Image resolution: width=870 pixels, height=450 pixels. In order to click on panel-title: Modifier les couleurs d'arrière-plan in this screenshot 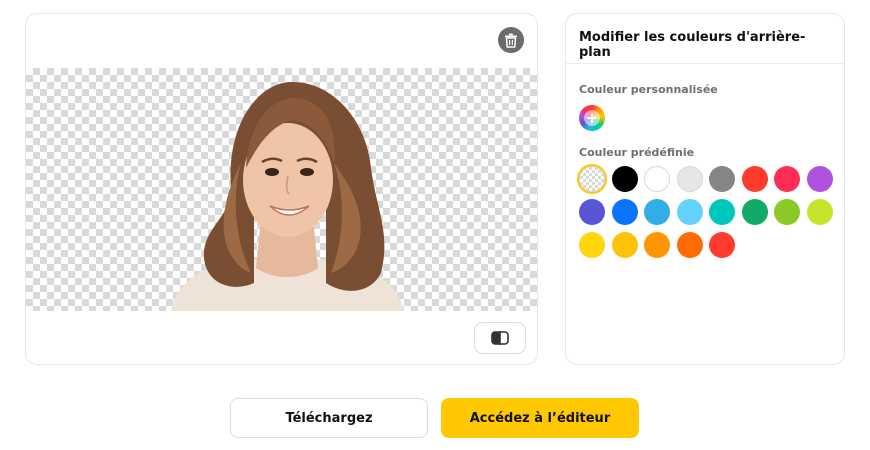, I will do `click(705, 39)`.